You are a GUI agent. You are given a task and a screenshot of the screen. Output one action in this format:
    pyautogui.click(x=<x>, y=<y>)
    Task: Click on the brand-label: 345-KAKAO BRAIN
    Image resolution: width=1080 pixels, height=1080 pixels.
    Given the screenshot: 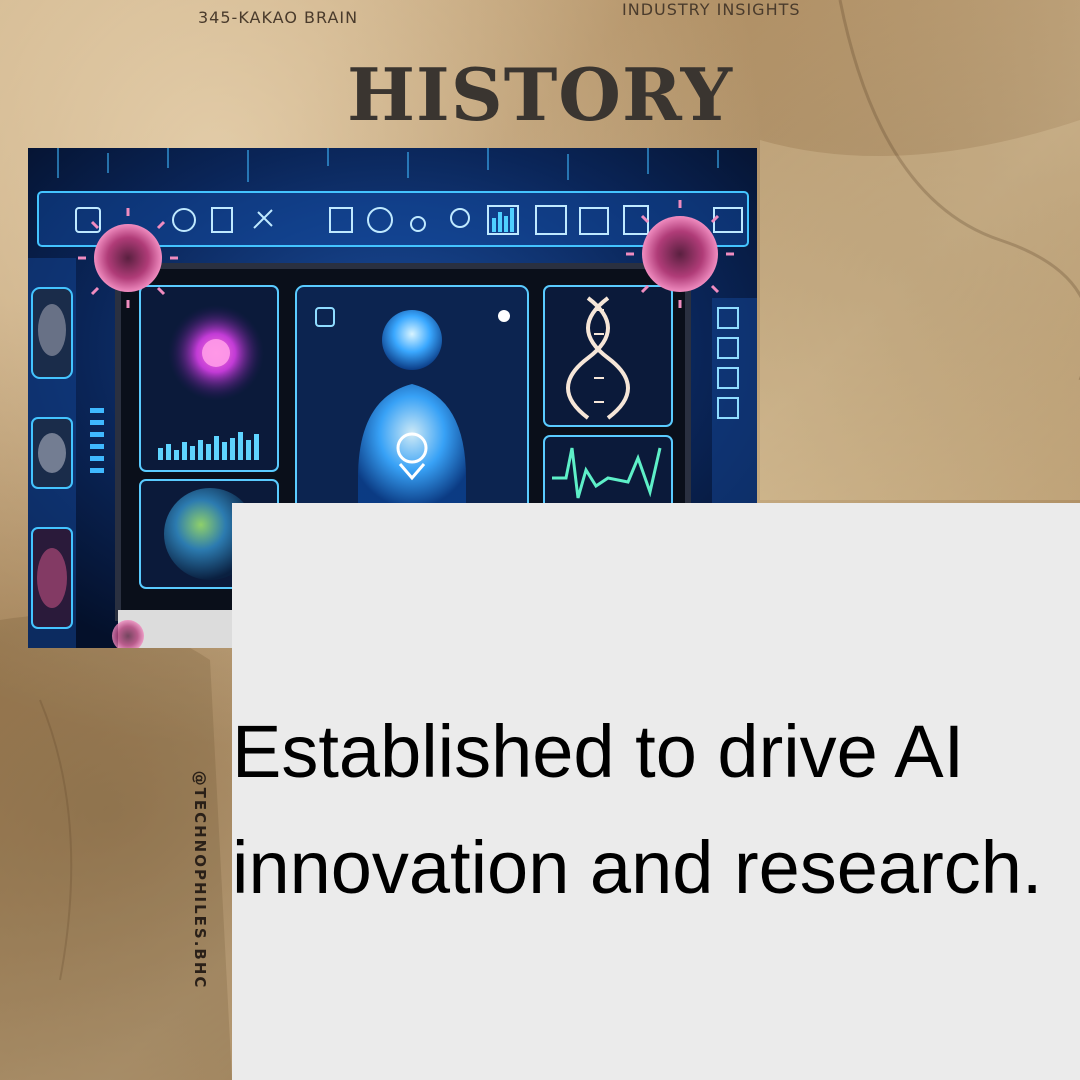 What is the action you would take?
    pyautogui.click(x=278, y=17)
    